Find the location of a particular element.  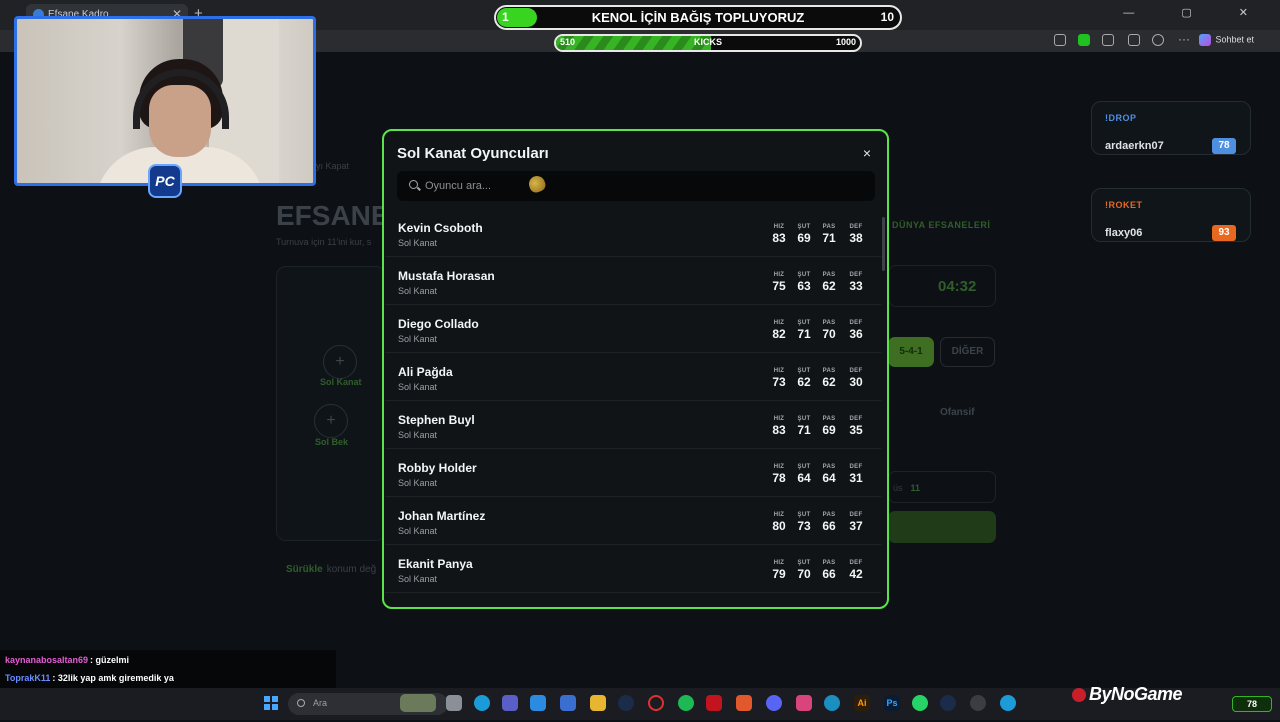

stat-value: 66 is located at coordinates (829, 574).